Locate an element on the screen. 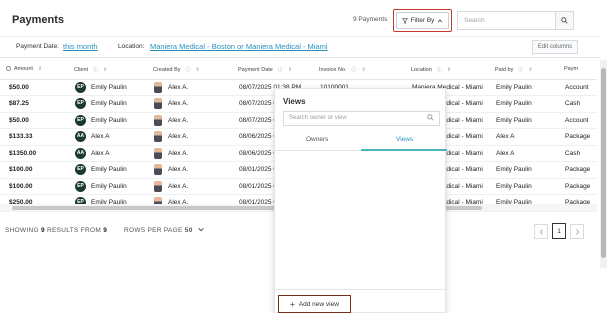  views-tabs: Owners Views is located at coordinates (361, 141).